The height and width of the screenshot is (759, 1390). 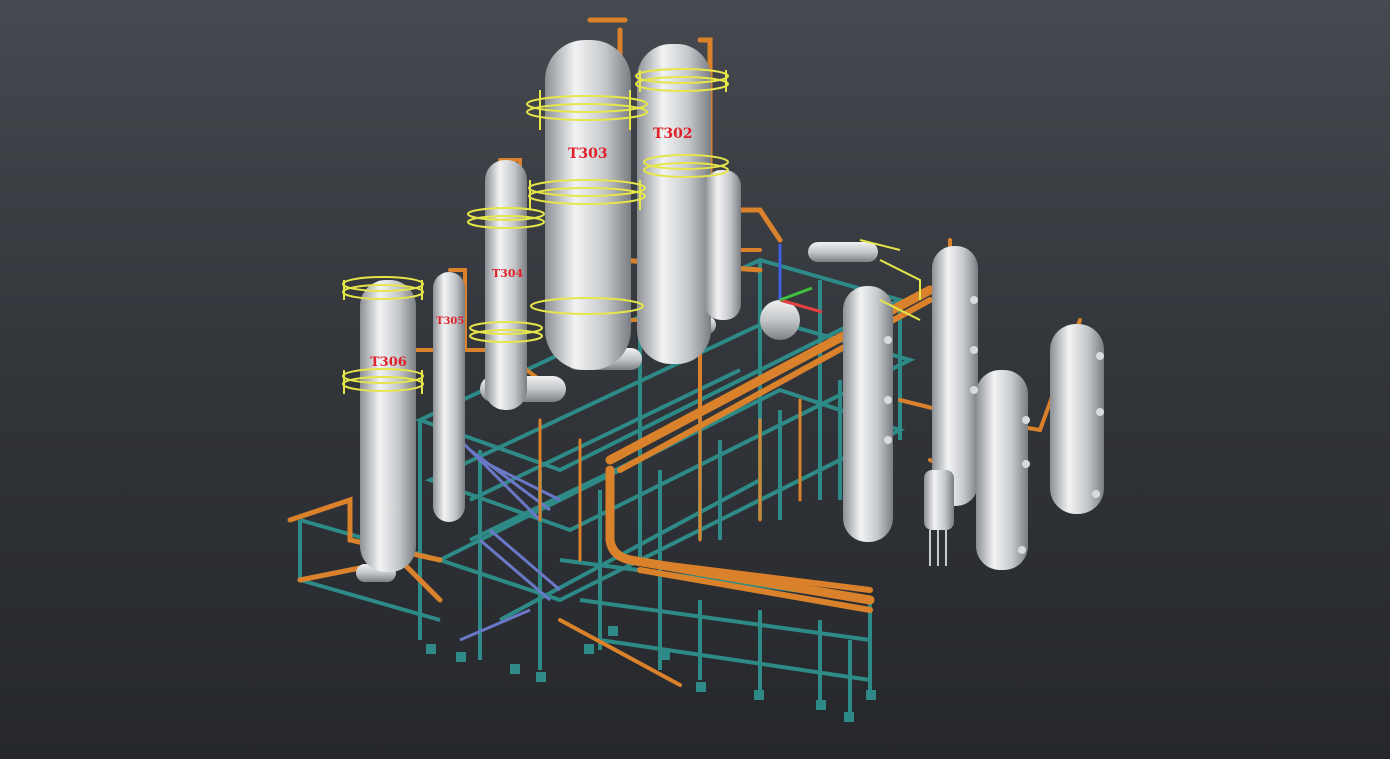 I want to click on tag-t305: T305, so click(x=450, y=321).